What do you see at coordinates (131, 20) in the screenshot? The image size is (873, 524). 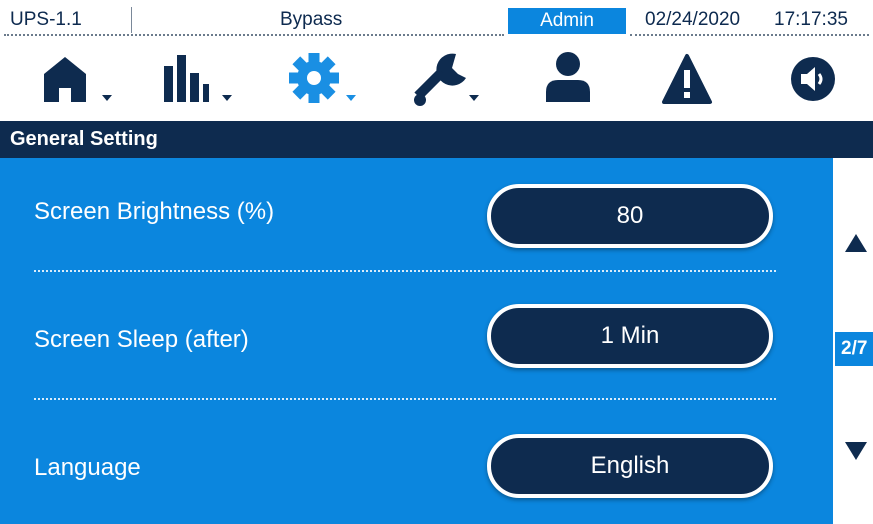 I see `status-divider` at bounding box center [131, 20].